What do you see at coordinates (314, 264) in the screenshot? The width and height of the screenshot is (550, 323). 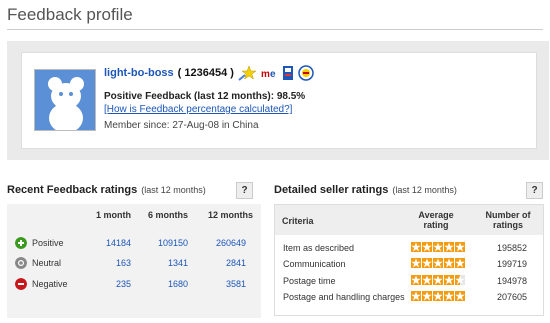 I see `criteria-label: Communication` at bounding box center [314, 264].